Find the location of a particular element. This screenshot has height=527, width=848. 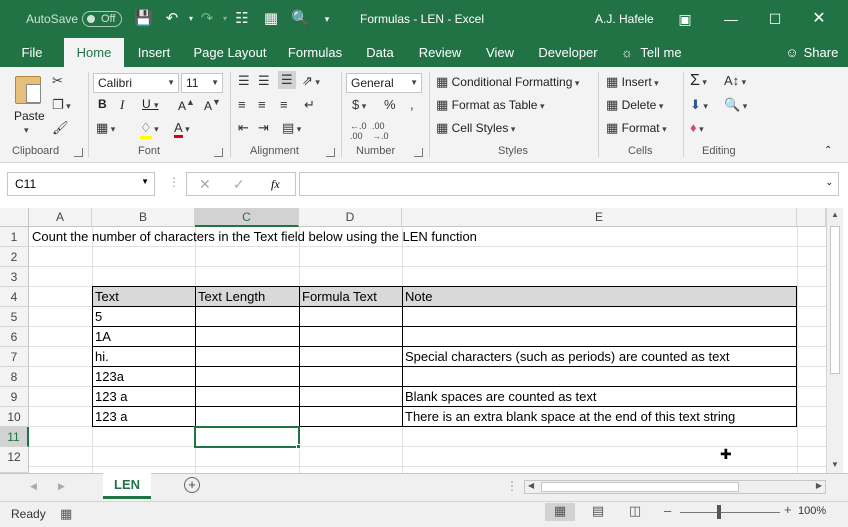

sort-filter-icon: A↕ ▾ is located at coordinates (735, 80).